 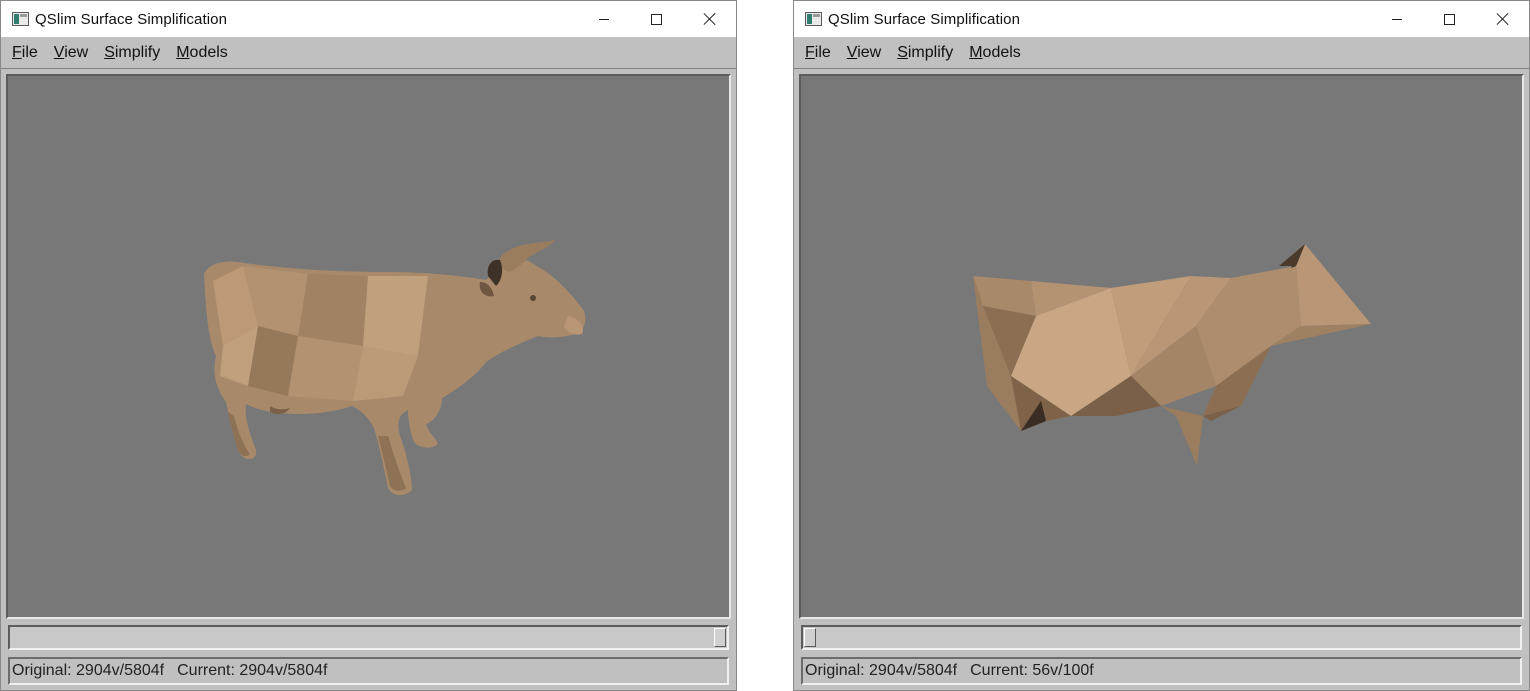 I want to click on status-current: Current: 2904v/5804f, so click(x=252, y=670).